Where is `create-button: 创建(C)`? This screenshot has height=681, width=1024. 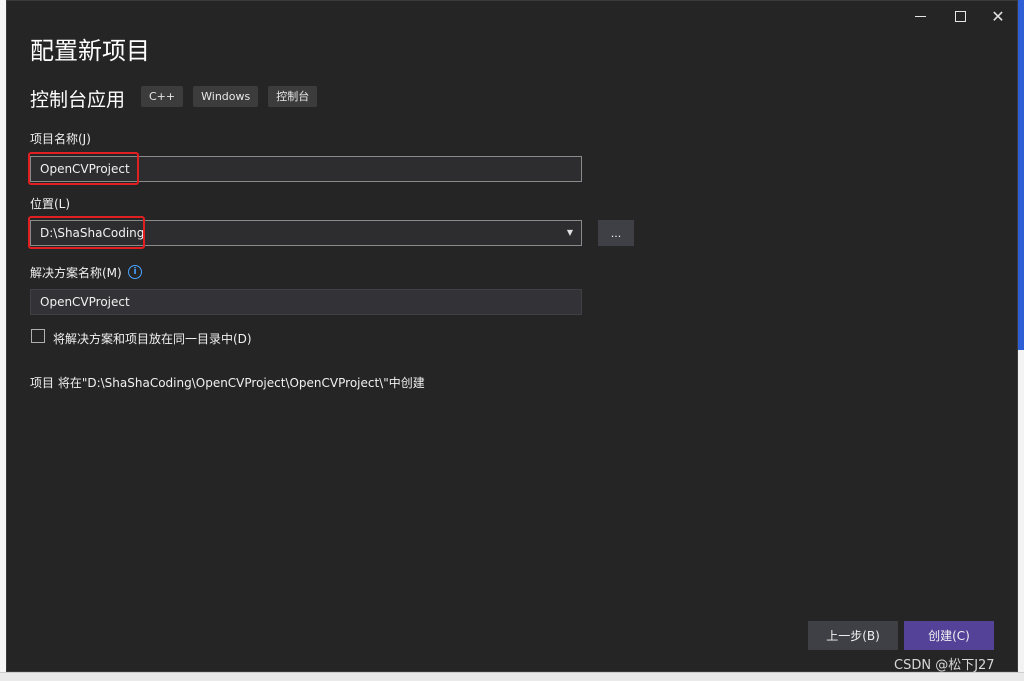
create-button: 创建(C) is located at coordinates (949, 635).